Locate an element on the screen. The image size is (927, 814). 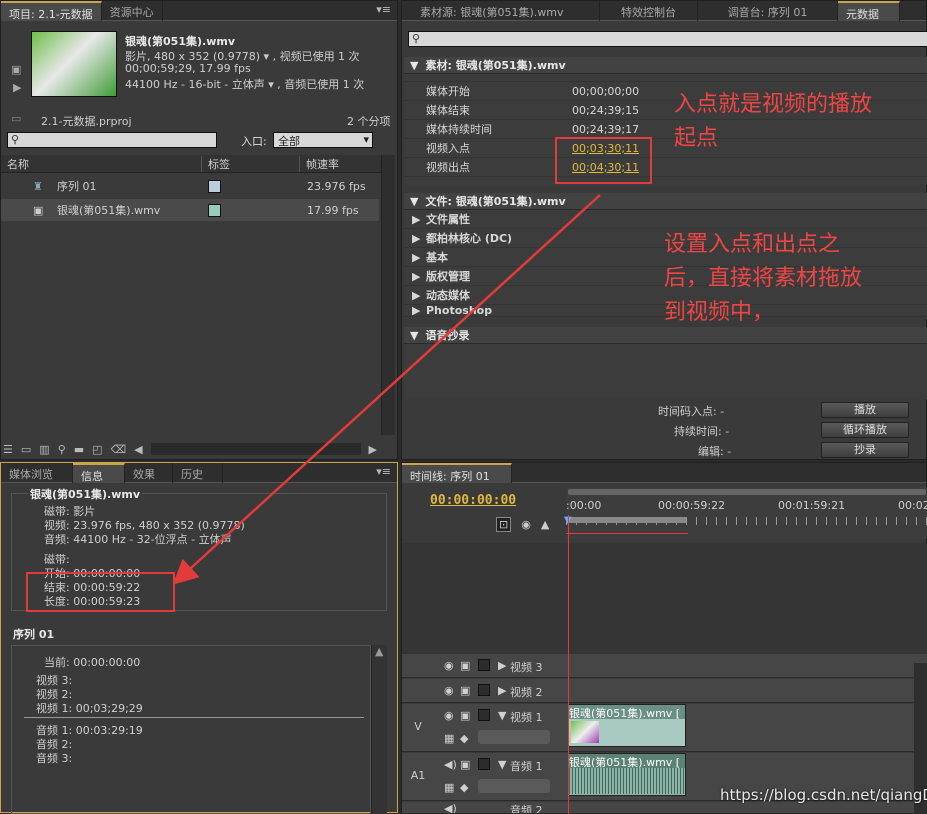
watermark: https://blog.csdn.net/qiangD is located at coordinates (823, 795).